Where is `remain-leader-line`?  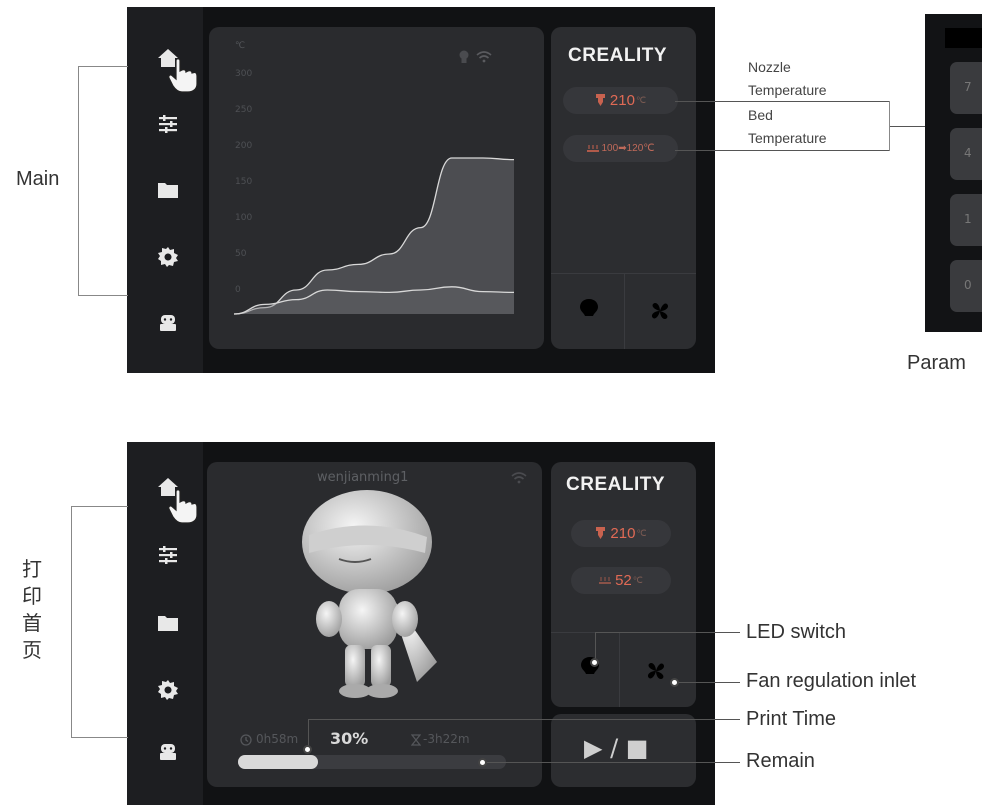 remain-leader-line is located at coordinates (612, 762).